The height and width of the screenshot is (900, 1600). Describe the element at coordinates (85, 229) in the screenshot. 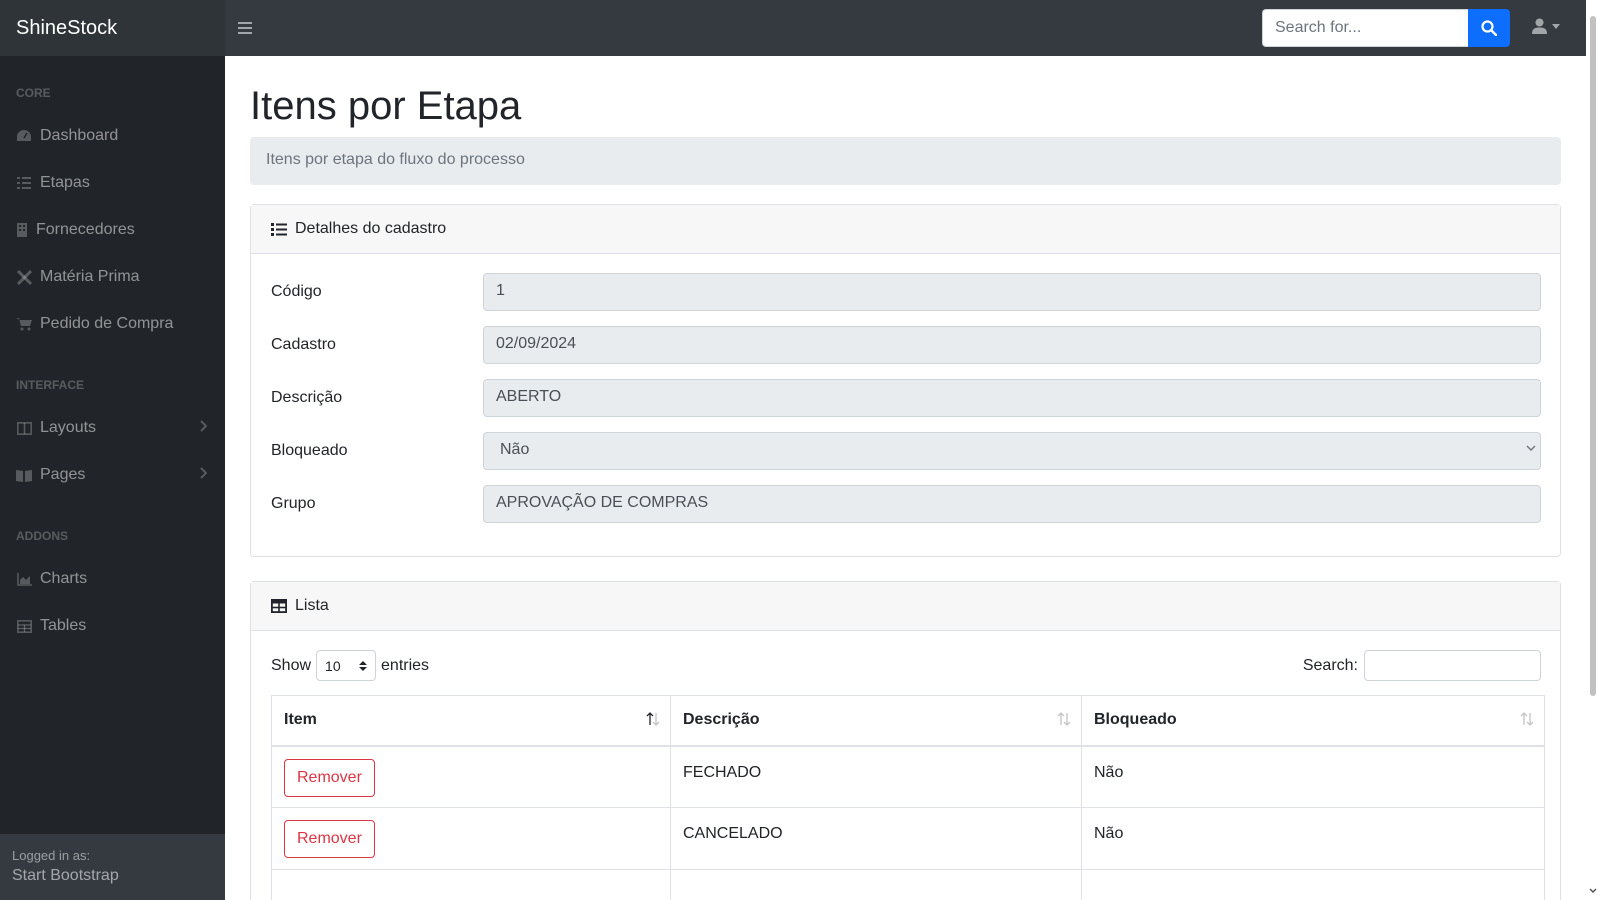

I see `sidebar-item-label: Fornecedores` at that location.